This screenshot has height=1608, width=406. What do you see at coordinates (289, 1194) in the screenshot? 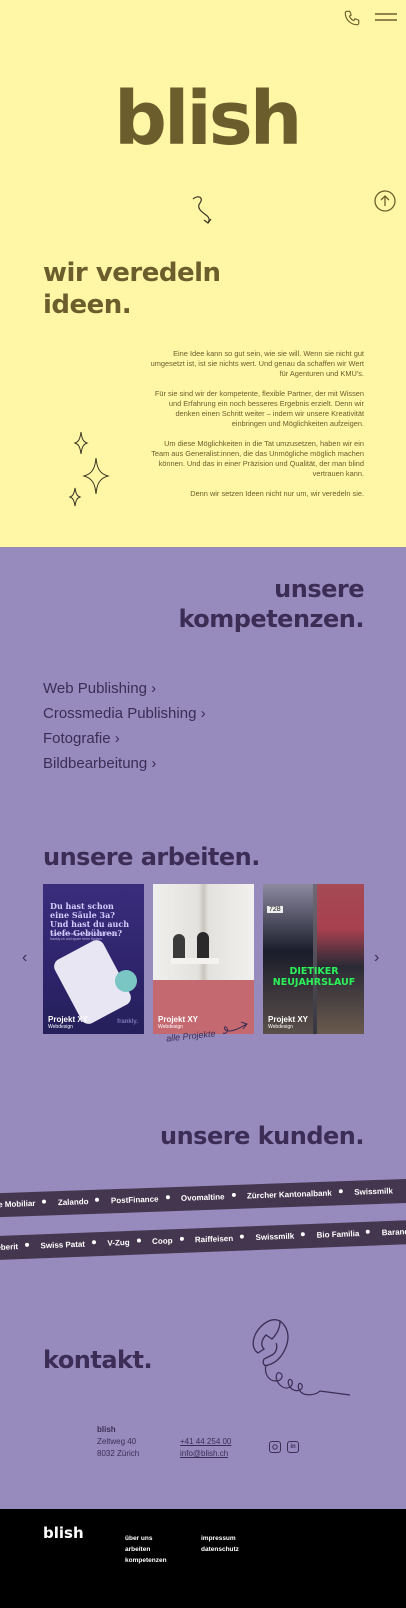
I see `client-name: Zürcher Kantonalbank` at bounding box center [289, 1194].